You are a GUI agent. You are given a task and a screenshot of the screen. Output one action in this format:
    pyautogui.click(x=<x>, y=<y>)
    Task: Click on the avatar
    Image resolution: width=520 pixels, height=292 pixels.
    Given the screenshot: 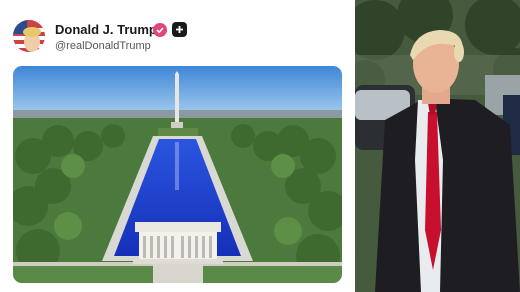 What is the action you would take?
    pyautogui.click(x=29, y=36)
    